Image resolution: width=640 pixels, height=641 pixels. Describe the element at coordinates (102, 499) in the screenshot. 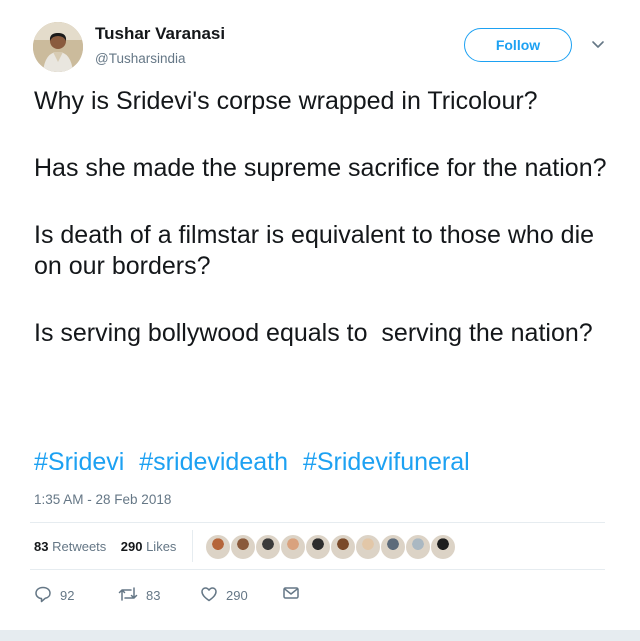

I see `tweet-timestamp: 1:35 AM - 28 Feb 2018` at that location.